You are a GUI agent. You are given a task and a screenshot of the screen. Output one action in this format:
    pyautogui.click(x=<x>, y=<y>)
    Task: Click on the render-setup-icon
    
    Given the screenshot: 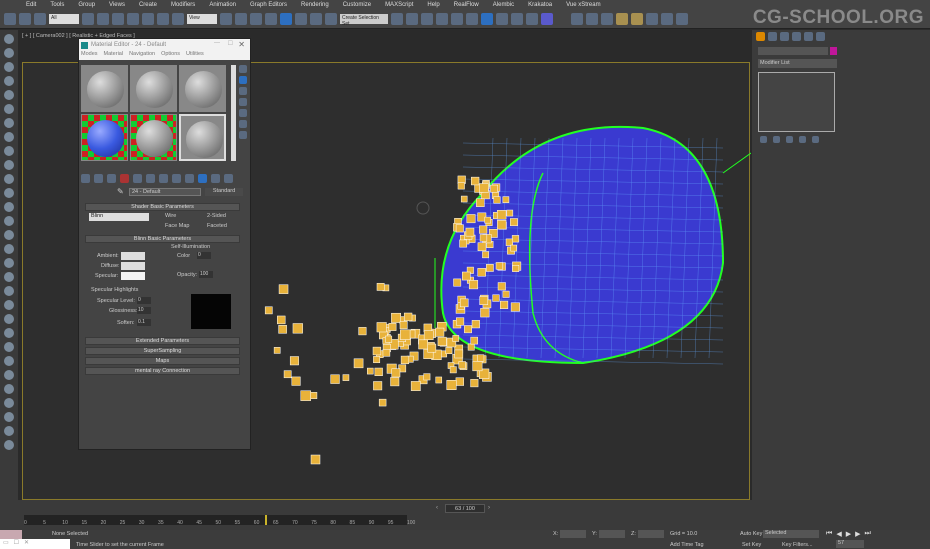 What is the action you would take?
    pyautogui.click(x=502, y=19)
    